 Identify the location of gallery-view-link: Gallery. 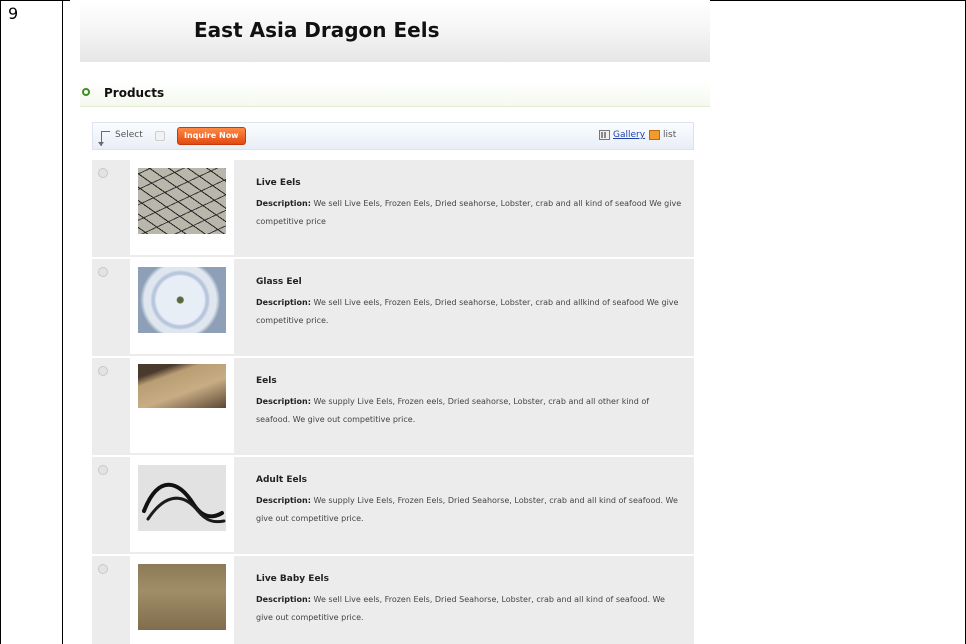
(629, 135).